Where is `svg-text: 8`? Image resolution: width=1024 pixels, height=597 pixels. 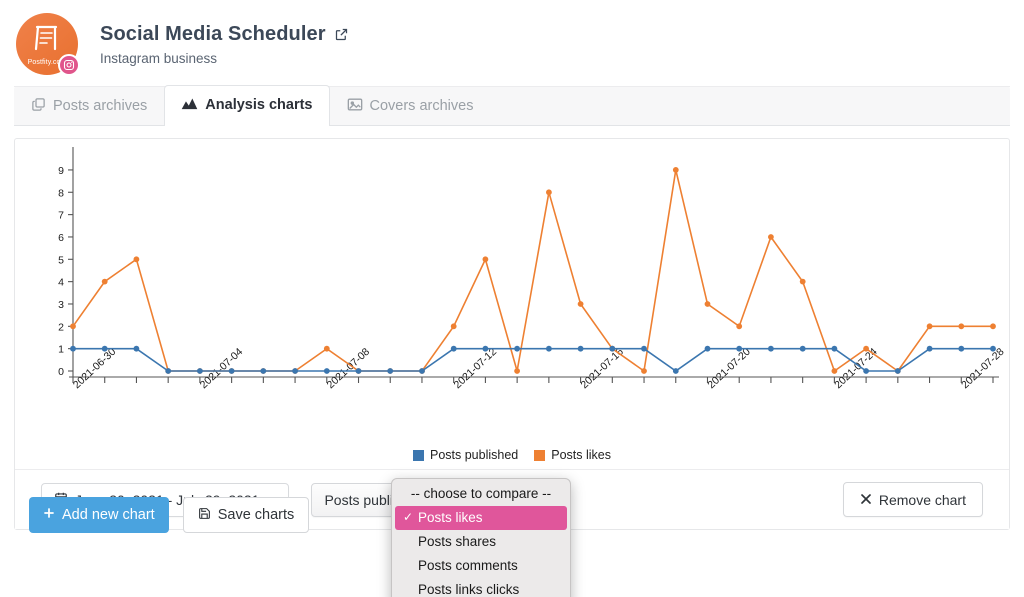 svg-text: 8 is located at coordinates (61, 193).